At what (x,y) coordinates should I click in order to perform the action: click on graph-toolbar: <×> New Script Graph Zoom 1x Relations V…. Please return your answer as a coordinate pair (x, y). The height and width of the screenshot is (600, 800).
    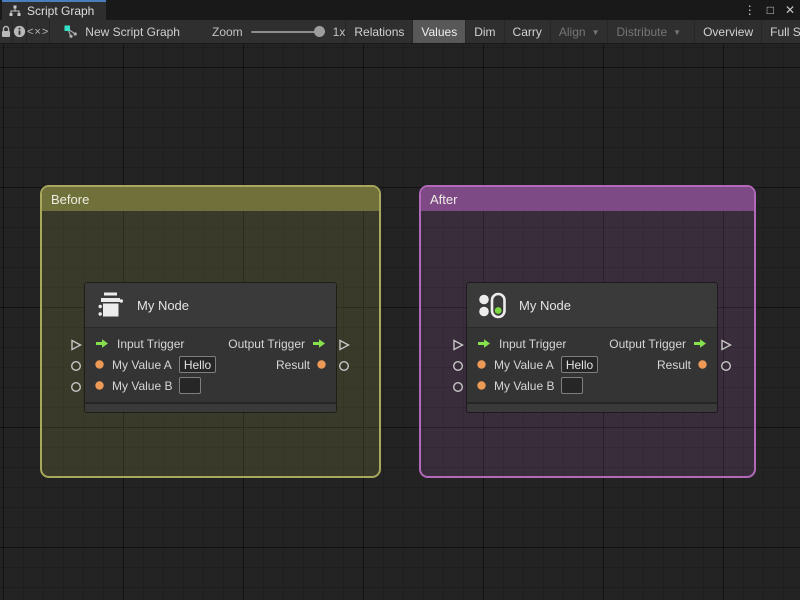
    Looking at the image, I should click on (400, 32).